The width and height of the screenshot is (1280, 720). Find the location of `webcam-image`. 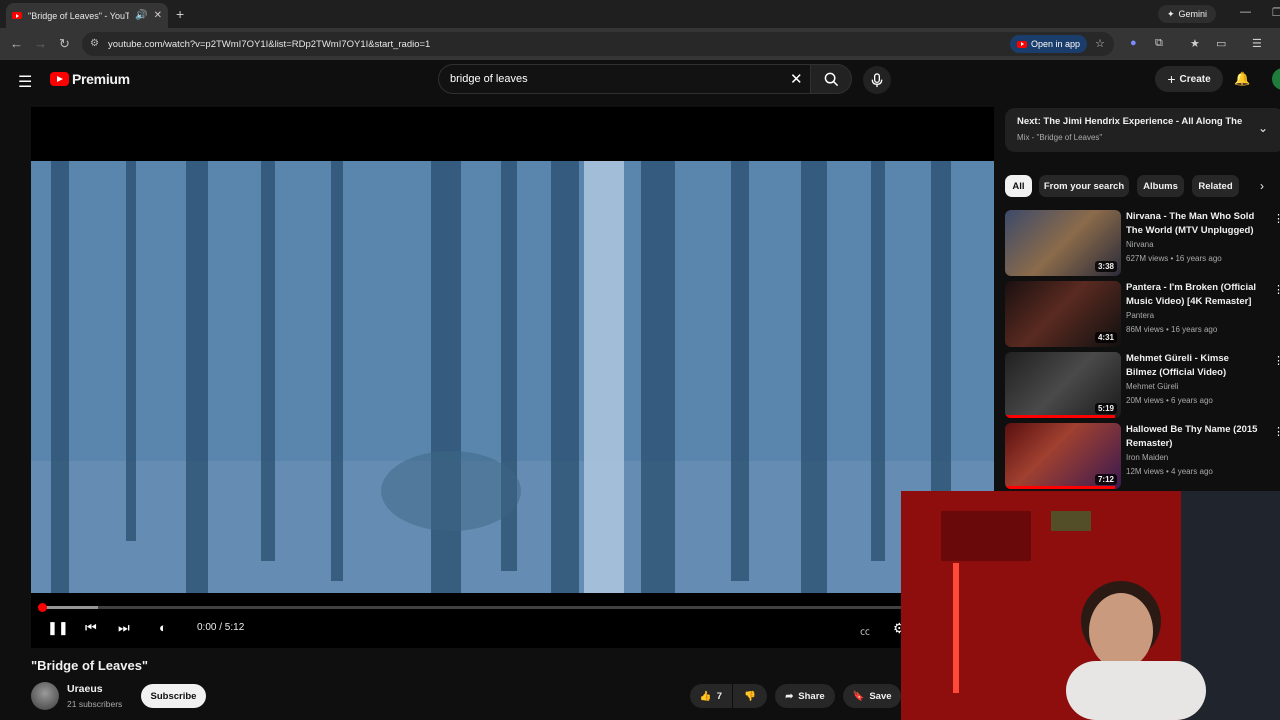

webcam-image is located at coordinates (1090, 605).